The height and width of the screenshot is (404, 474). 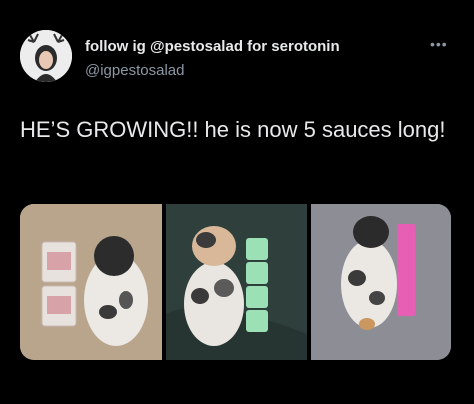 I want to click on tweet-text: HE’S GROWING!! he is now 5 sauces long!, so click(x=233, y=129).